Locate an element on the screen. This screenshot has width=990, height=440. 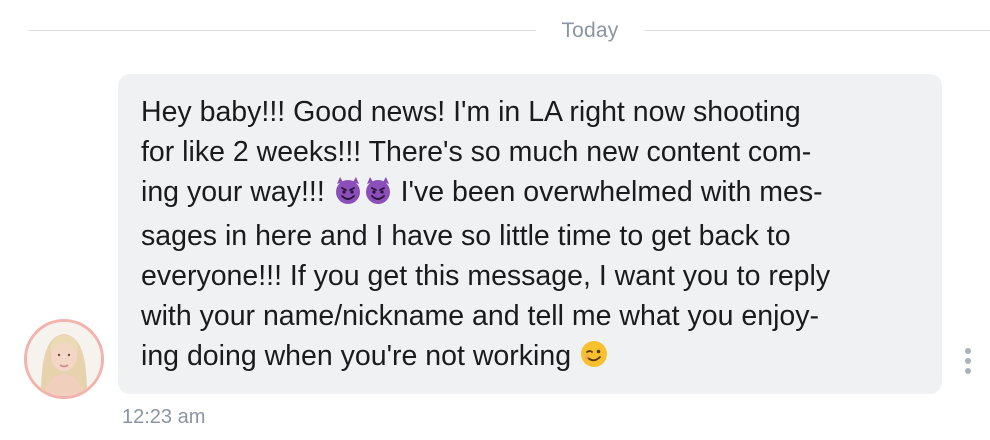
divider-line-left is located at coordinates (282, 30).